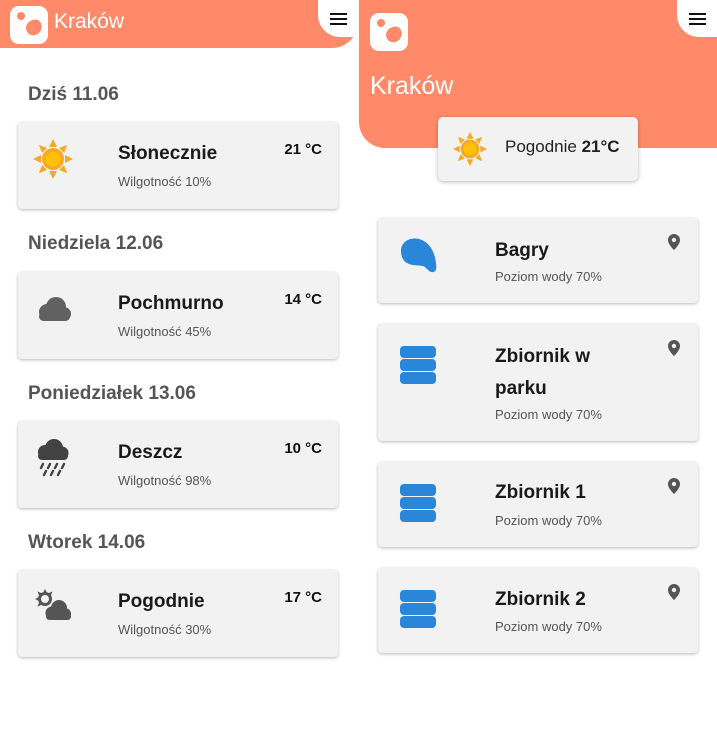 Image resolution: width=717 pixels, height=733 pixels. Describe the element at coordinates (165, 629) in the screenshot. I see `humidity-label: Wilgotność 30%` at that location.